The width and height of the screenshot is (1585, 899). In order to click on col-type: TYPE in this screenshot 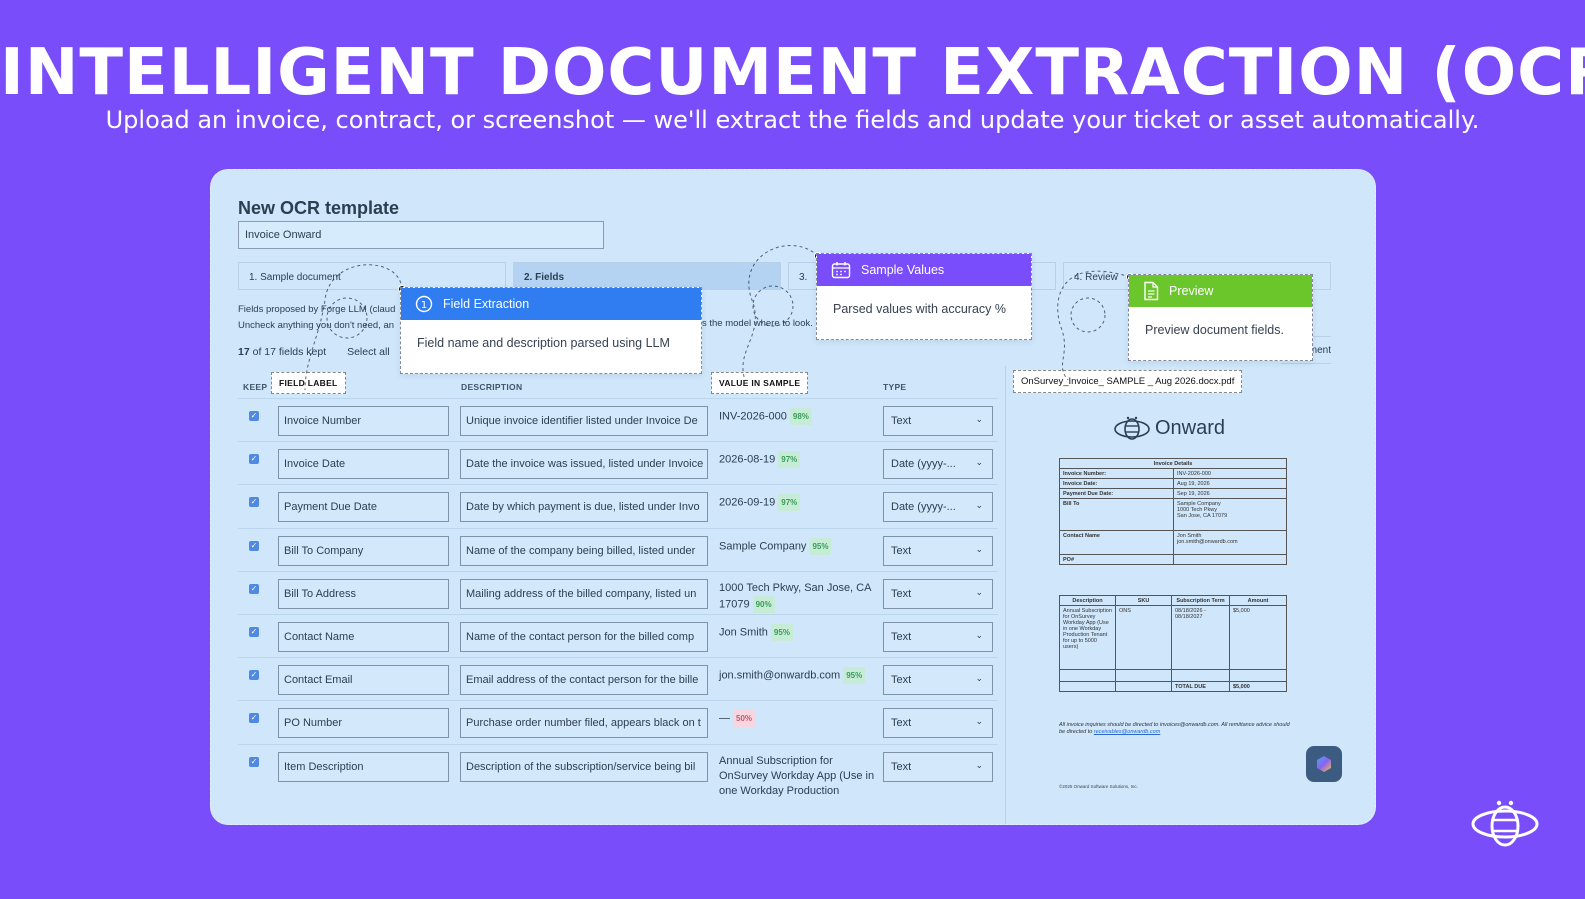, I will do `click(895, 387)`.